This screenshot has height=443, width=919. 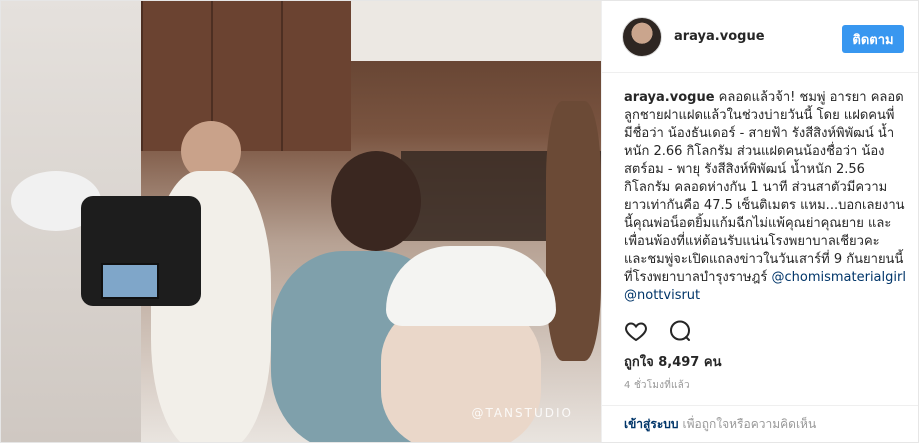 What do you see at coordinates (316, 76) in the screenshot?
I see `photo-panel` at bounding box center [316, 76].